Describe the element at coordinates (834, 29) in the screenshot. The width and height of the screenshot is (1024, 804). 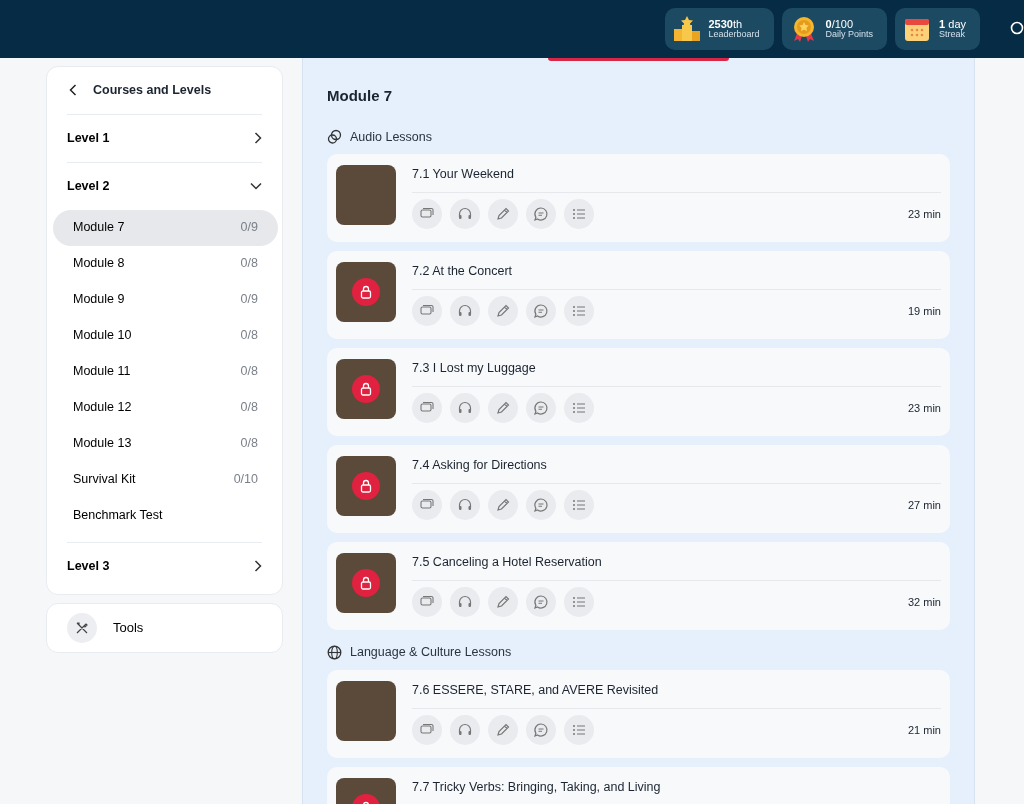
I see `stat-button: 0/100 Daily Points` at that location.